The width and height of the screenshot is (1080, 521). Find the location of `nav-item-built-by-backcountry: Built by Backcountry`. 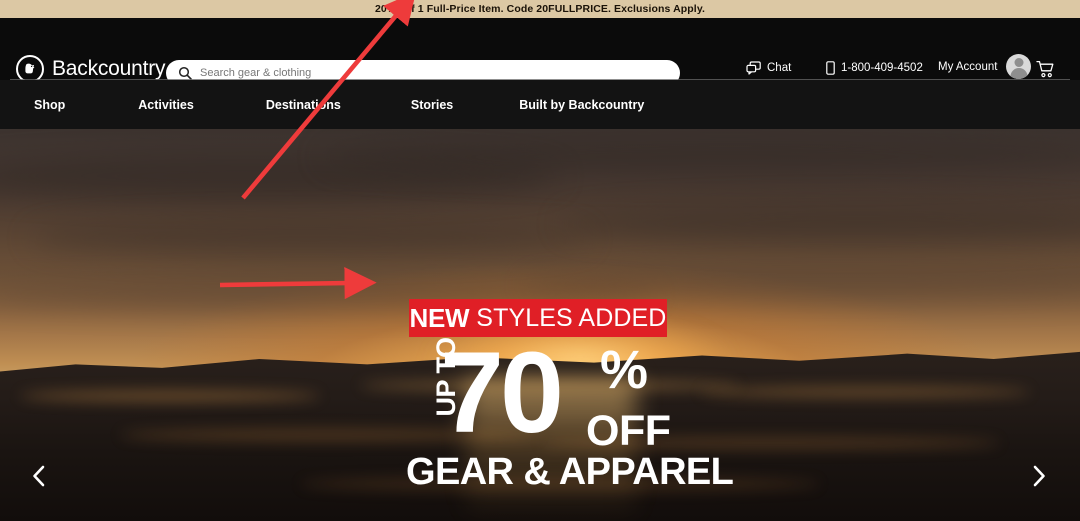

nav-item-built-by-backcountry: Built by Backcountry is located at coordinates (581, 105).